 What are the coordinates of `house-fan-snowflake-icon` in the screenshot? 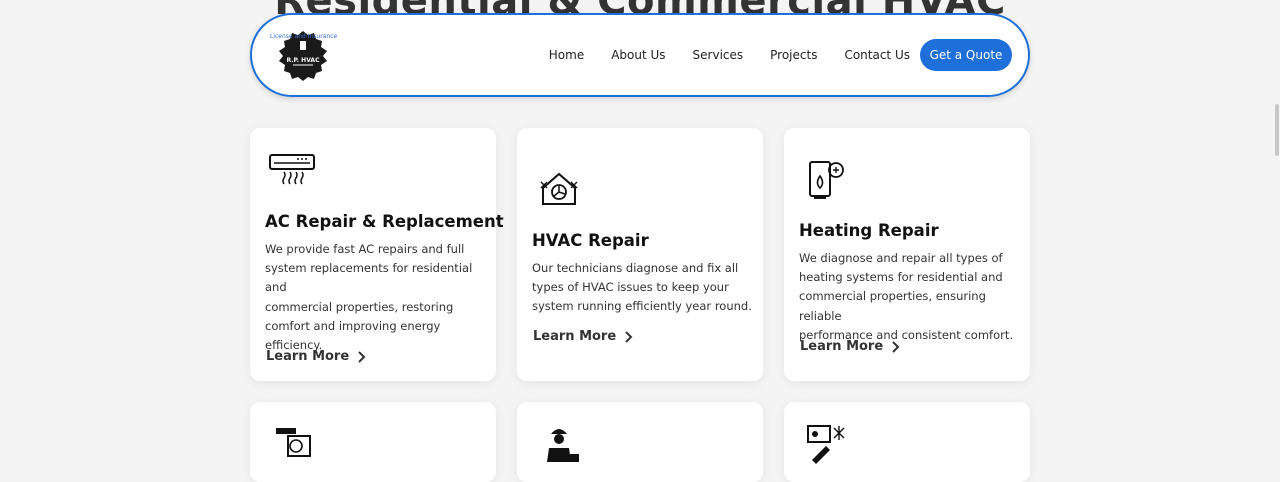 It's located at (559, 188).